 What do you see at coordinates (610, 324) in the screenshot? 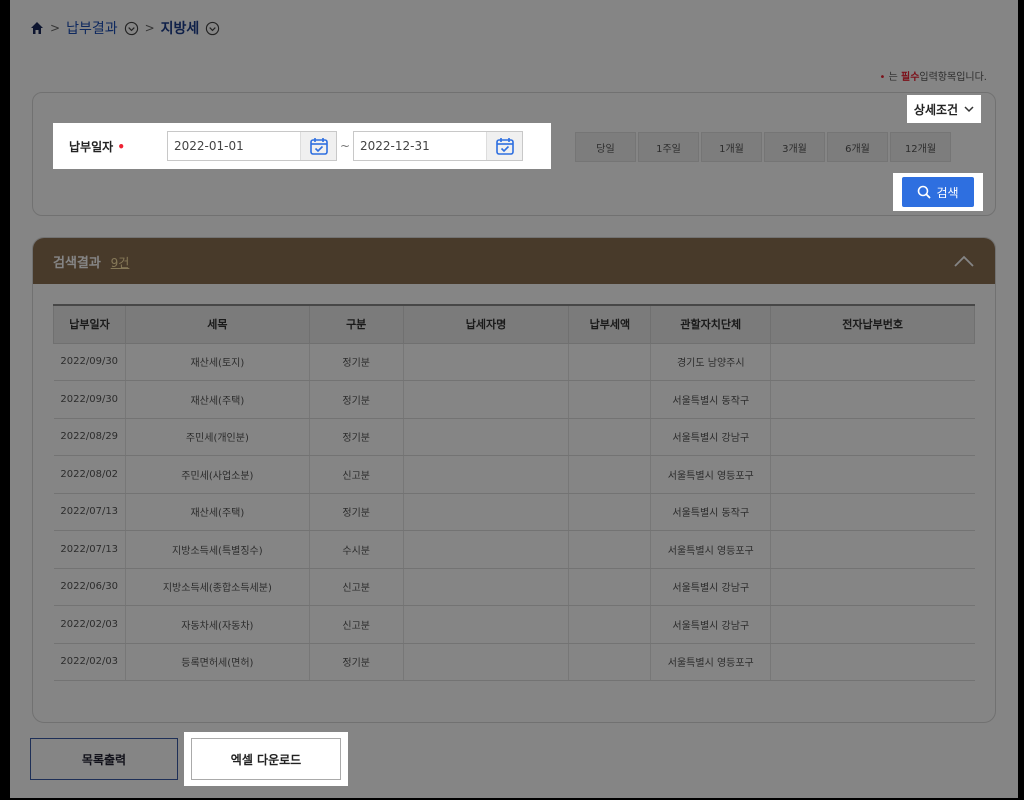
I see `column-header: 납부세액` at bounding box center [610, 324].